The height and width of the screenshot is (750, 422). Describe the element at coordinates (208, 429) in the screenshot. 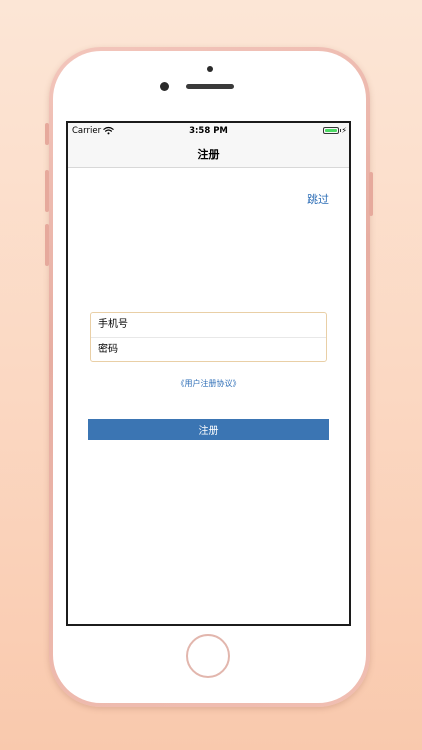

I see `register-button: 注册` at that location.